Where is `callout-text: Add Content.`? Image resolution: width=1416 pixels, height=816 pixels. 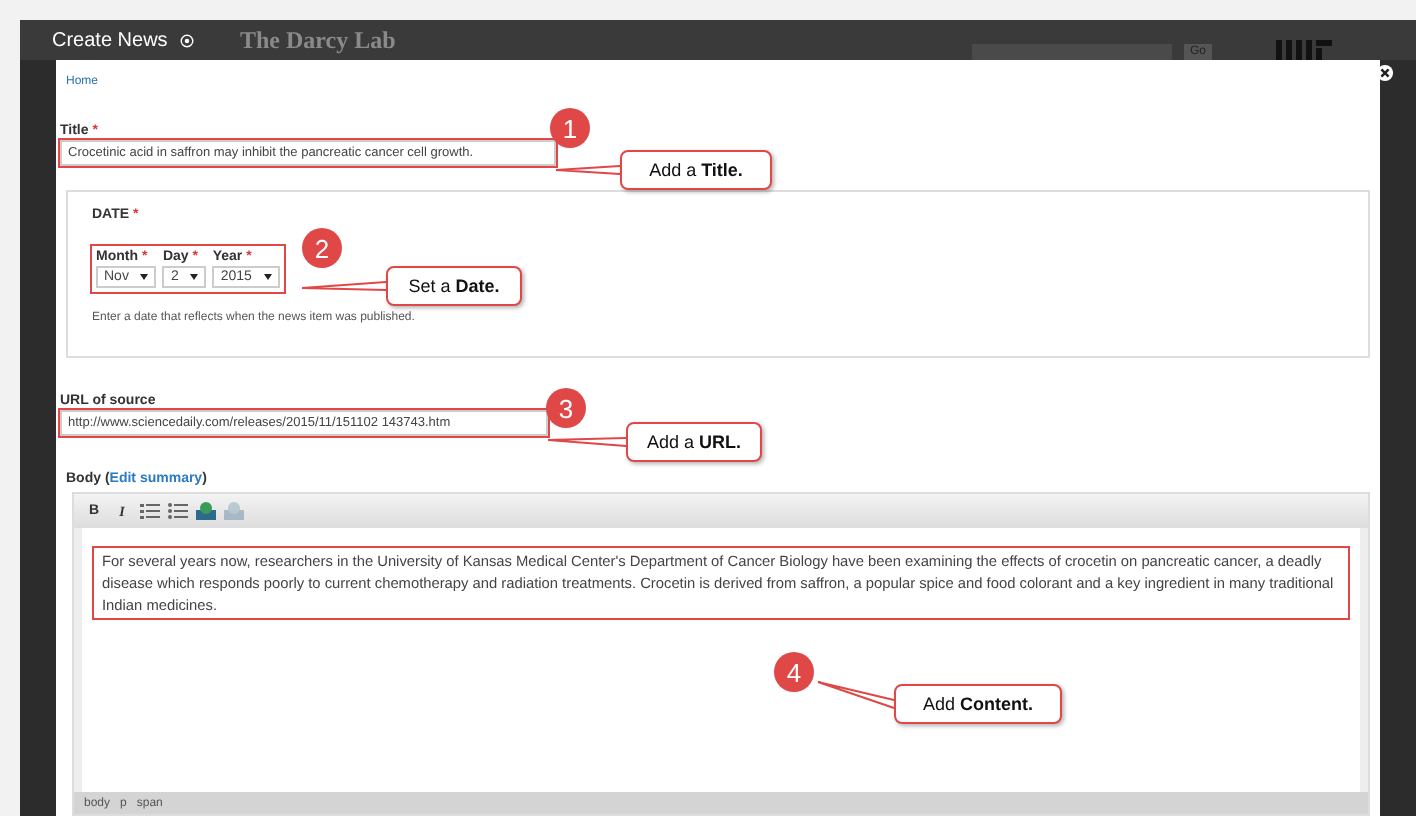
callout-text: Add Content. is located at coordinates (978, 704).